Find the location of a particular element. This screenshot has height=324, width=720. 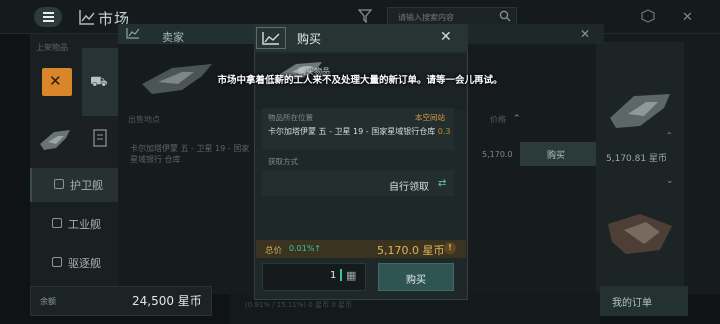

column-header-price: 价格 is located at coordinates (498, 119).